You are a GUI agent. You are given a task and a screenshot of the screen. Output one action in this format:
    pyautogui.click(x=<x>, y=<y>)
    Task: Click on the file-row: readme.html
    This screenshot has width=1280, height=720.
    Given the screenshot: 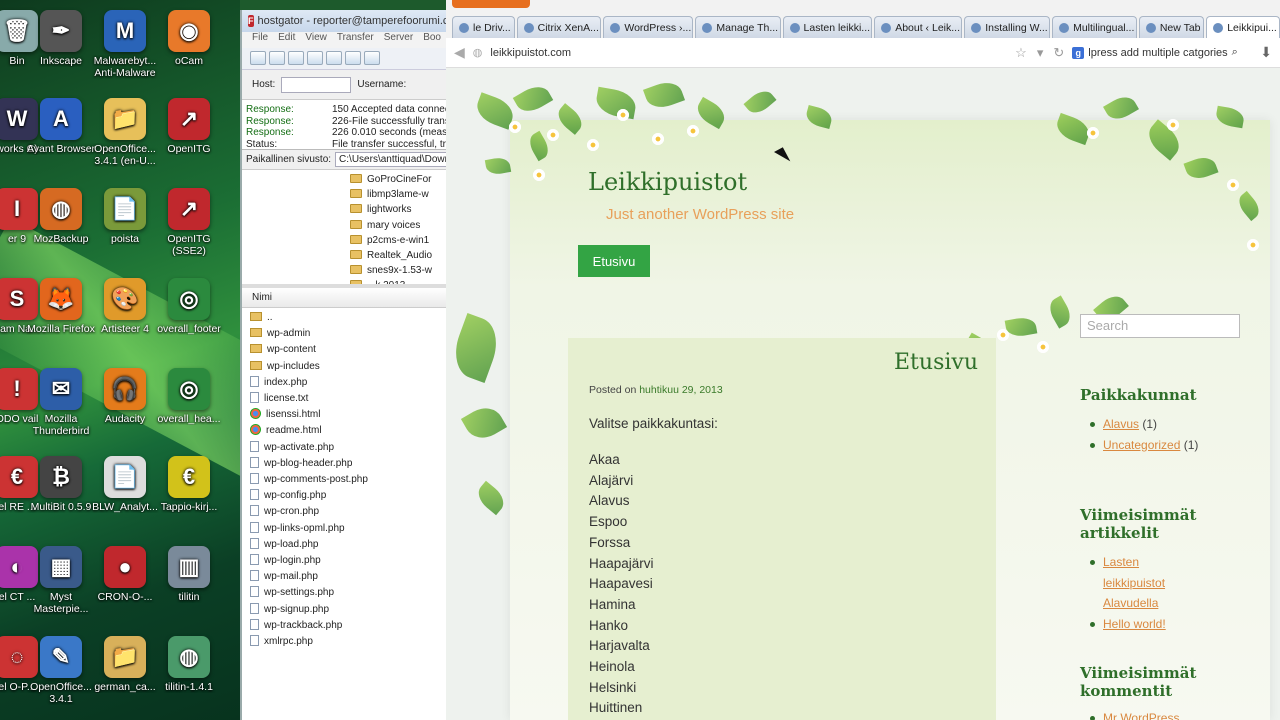 What is the action you would take?
    pyautogui.click(x=348, y=431)
    